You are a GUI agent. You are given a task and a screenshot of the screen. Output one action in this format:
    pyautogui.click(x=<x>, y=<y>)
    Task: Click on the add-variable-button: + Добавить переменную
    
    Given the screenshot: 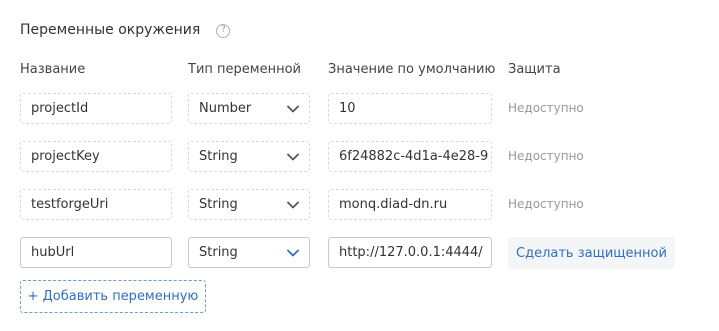 What is the action you would take?
    pyautogui.click(x=113, y=296)
    